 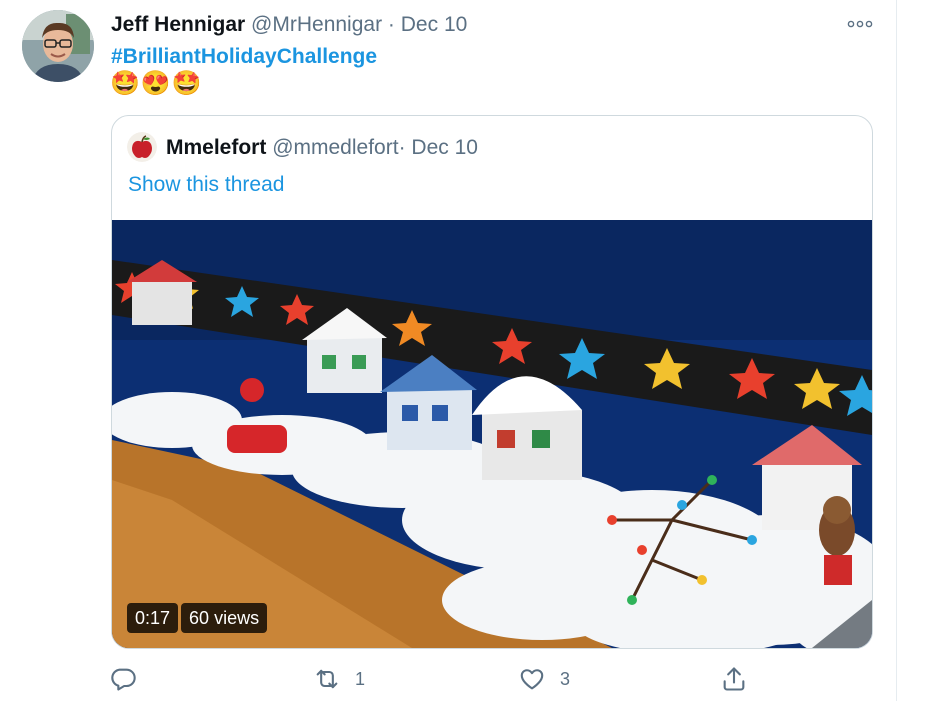 I want to click on author-avatar, so click(x=58, y=46).